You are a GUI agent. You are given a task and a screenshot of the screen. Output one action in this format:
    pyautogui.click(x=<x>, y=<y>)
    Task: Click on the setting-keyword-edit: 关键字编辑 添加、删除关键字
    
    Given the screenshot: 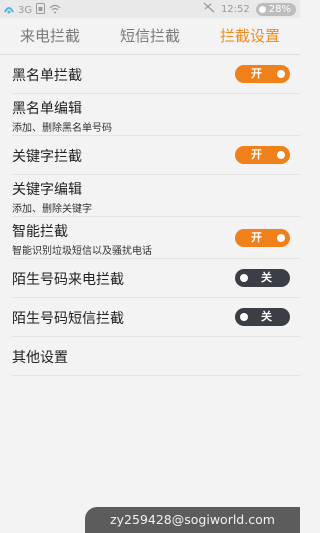 What is the action you would take?
    pyautogui.click(x=156, y=196)
    